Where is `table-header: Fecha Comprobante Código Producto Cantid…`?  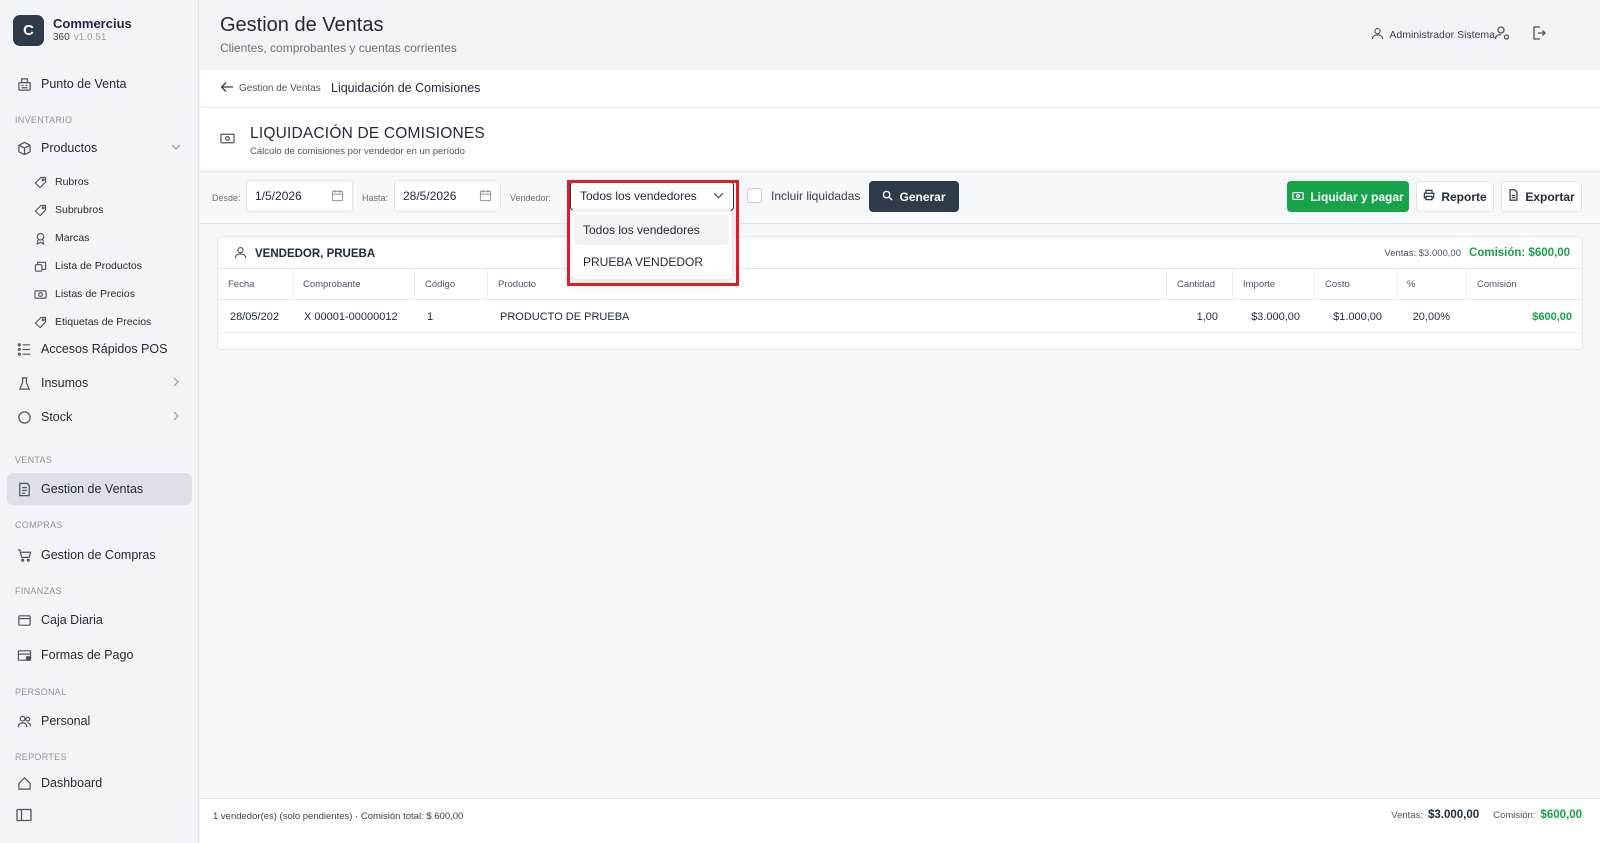
table-header: Fecha Comprobante Código Producto Cantid… is located at coordinates (900, 284).